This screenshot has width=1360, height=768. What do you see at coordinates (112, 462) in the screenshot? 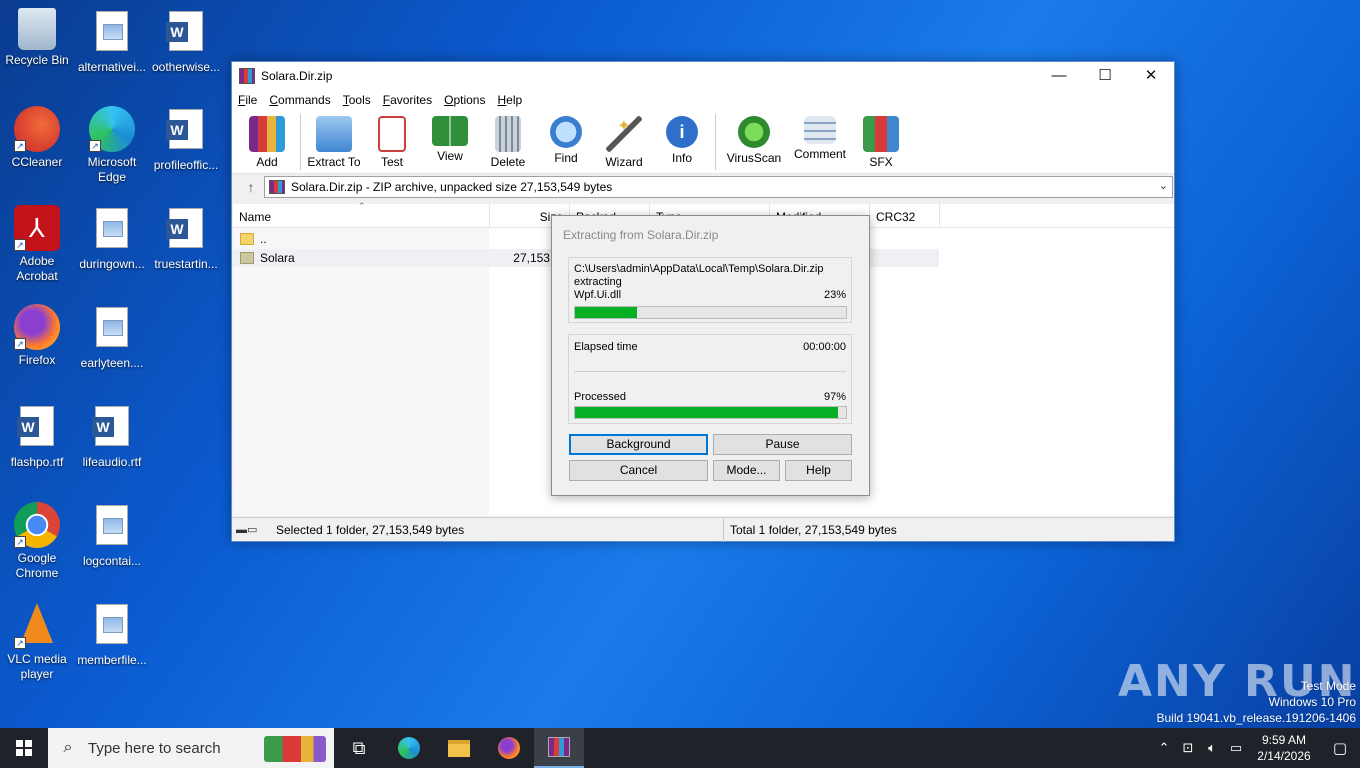
I see `desktop-icon-label: lifeaudio.rtf` at bounding box center [112, 462].